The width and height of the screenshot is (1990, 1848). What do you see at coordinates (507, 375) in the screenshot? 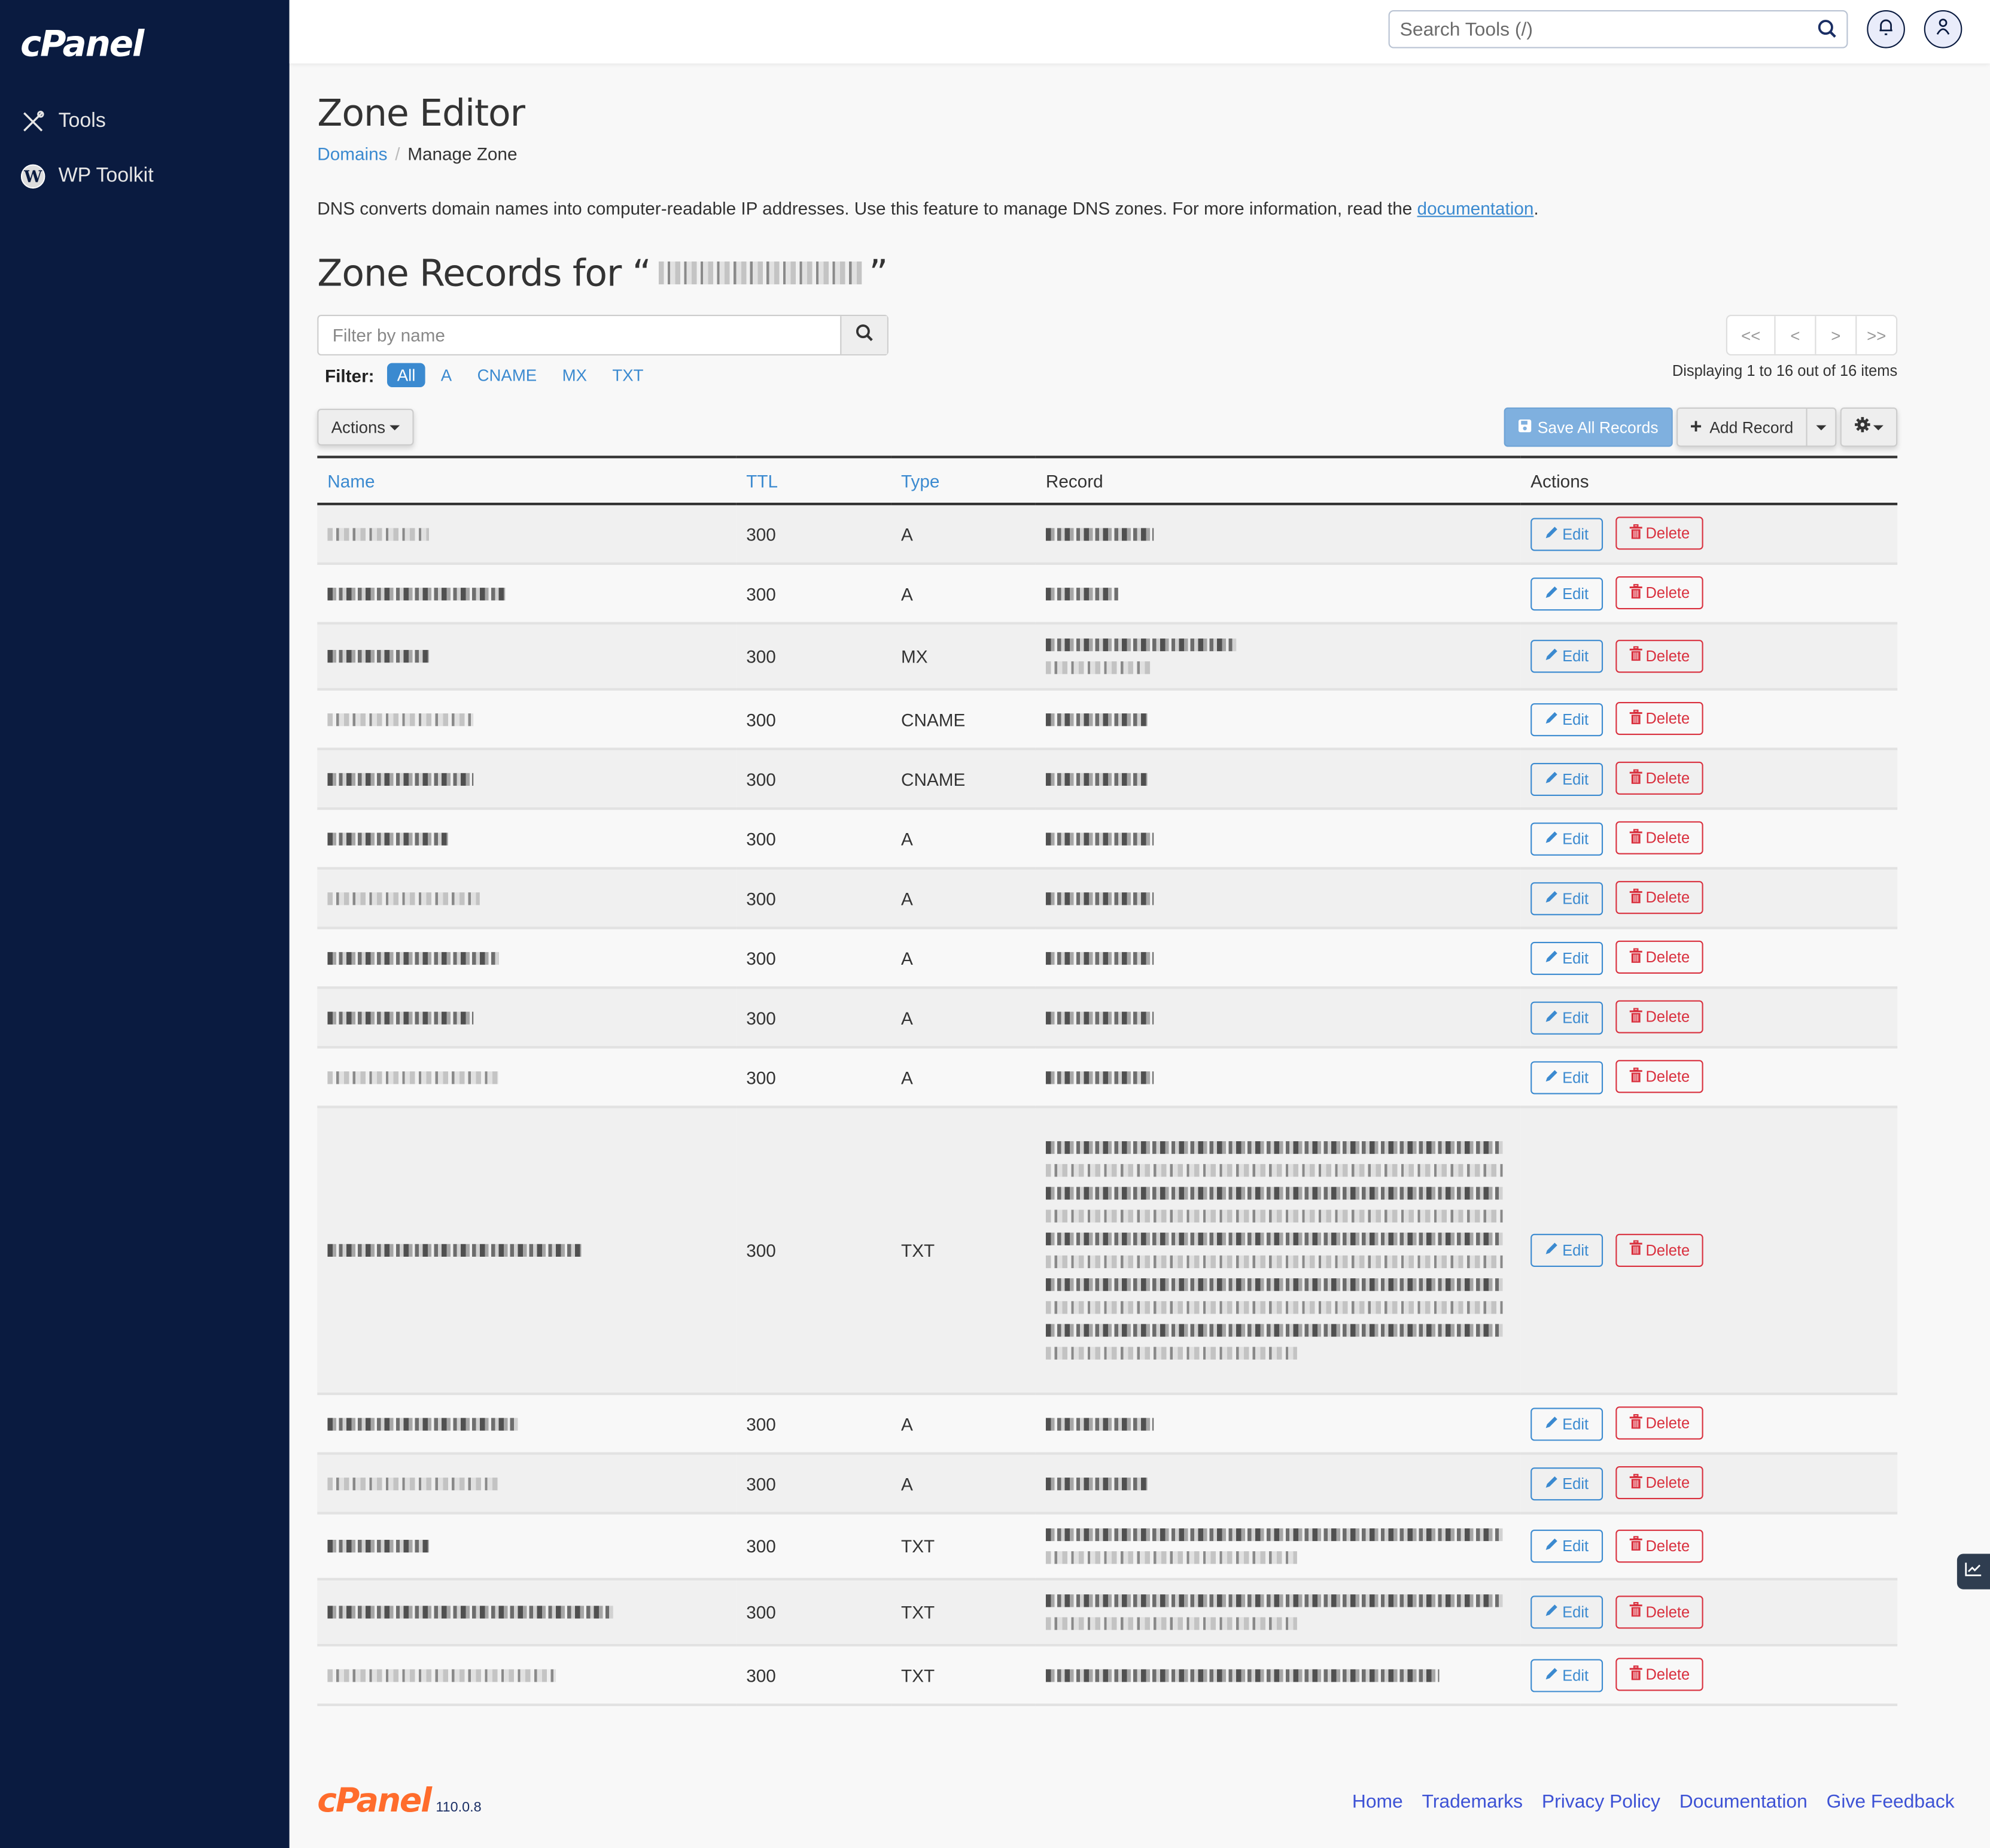
I see `filter-cname: CNAME` at bounding box center [507, 375].